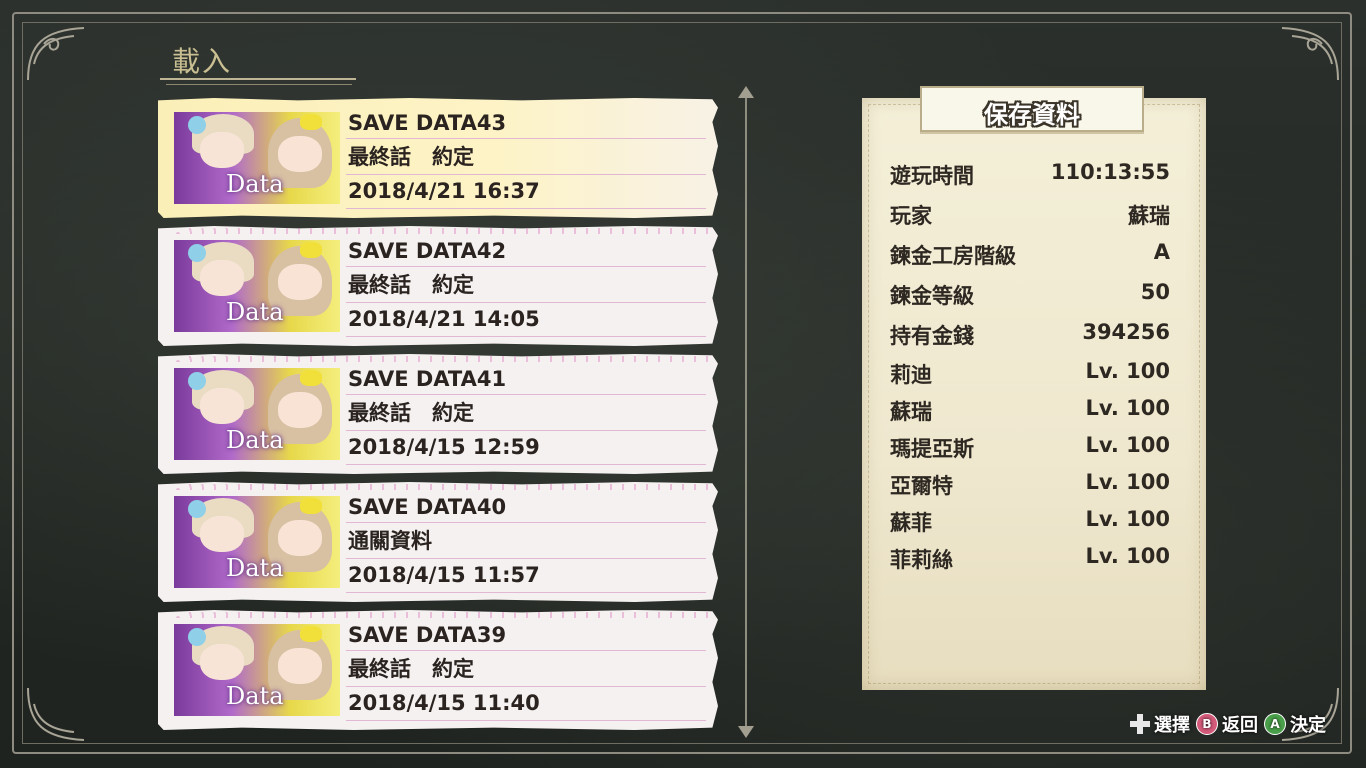  Describe the element at coordinates (1126, 332) in the screenshot. I see `info-value: 394256` at that location.